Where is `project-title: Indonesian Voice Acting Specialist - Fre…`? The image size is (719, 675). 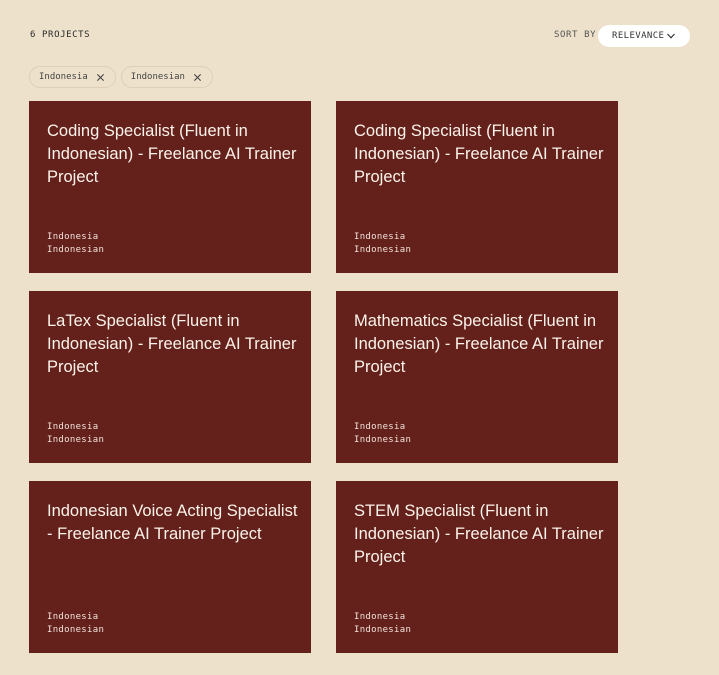
project-title: Indonesian Voice Acting Specialist - Fre… is located at coordinates (172, 522).